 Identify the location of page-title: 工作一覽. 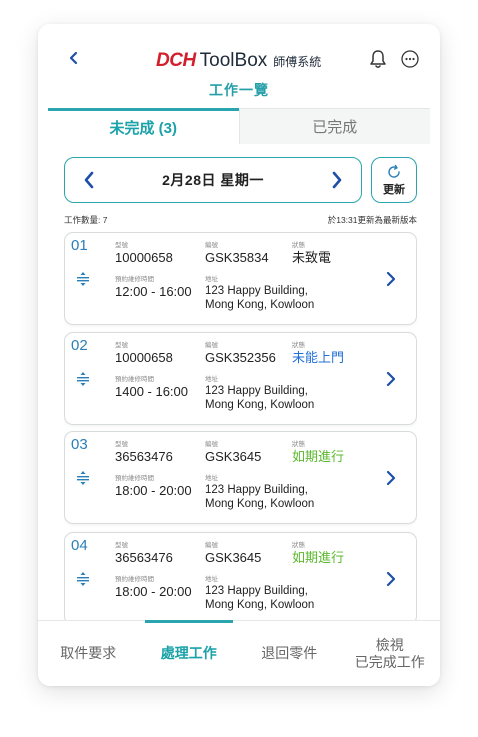
(239, 90).